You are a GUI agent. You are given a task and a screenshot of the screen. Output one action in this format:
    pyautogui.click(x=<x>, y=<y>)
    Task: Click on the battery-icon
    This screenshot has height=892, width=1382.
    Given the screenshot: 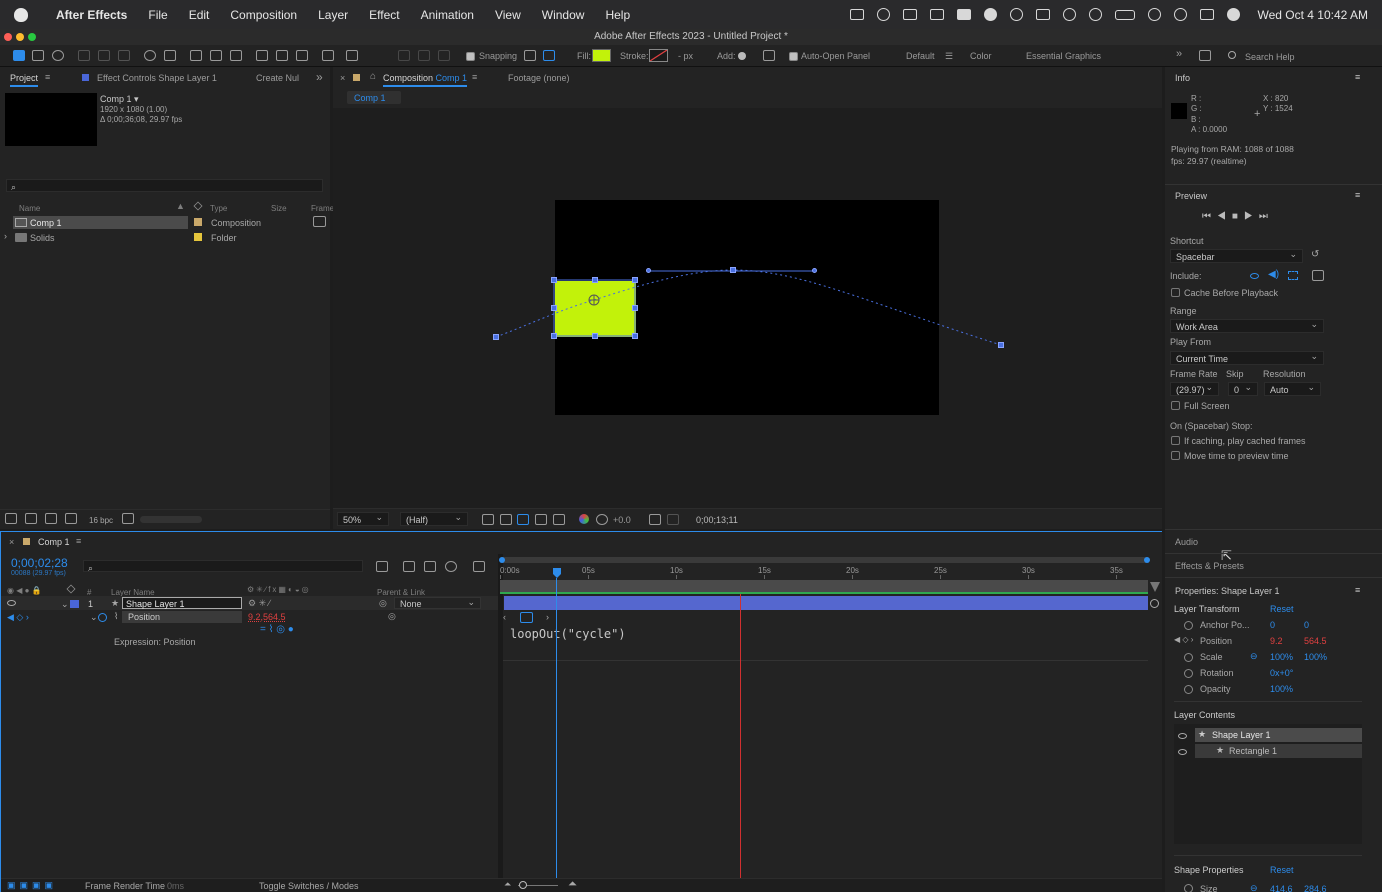 What is the action you would take?
    pyautogui.click(x=1125, y=14)
    